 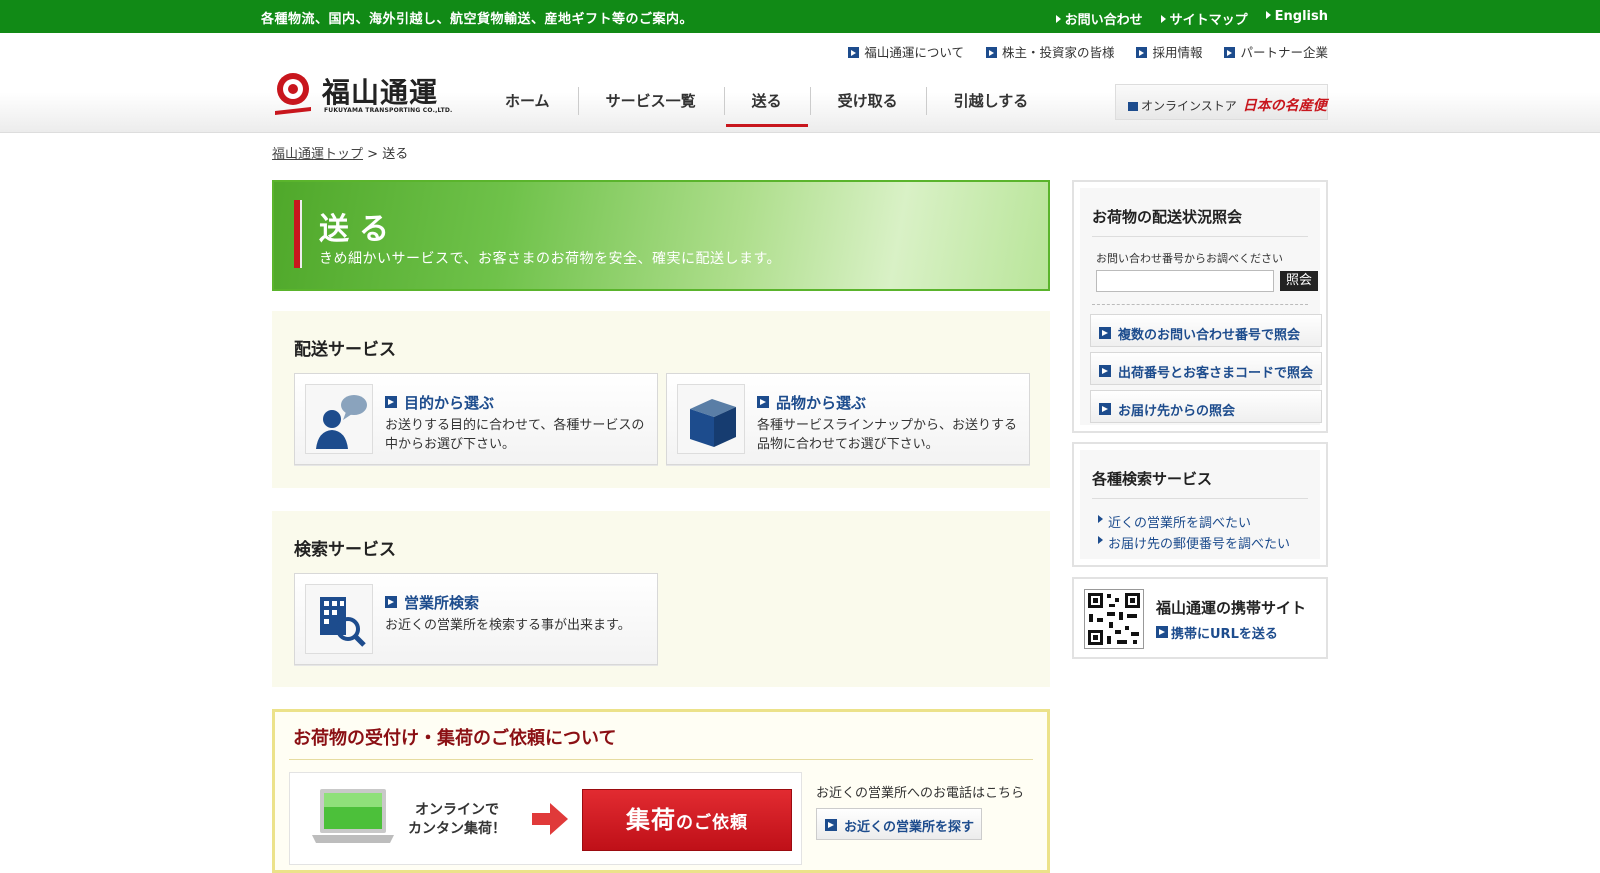 What do you see at coordinates (1174, 521) in the screenshot?
I see `nearby-office-link: 近くの営業所を調べたい` at bounding box center [1174, 521].